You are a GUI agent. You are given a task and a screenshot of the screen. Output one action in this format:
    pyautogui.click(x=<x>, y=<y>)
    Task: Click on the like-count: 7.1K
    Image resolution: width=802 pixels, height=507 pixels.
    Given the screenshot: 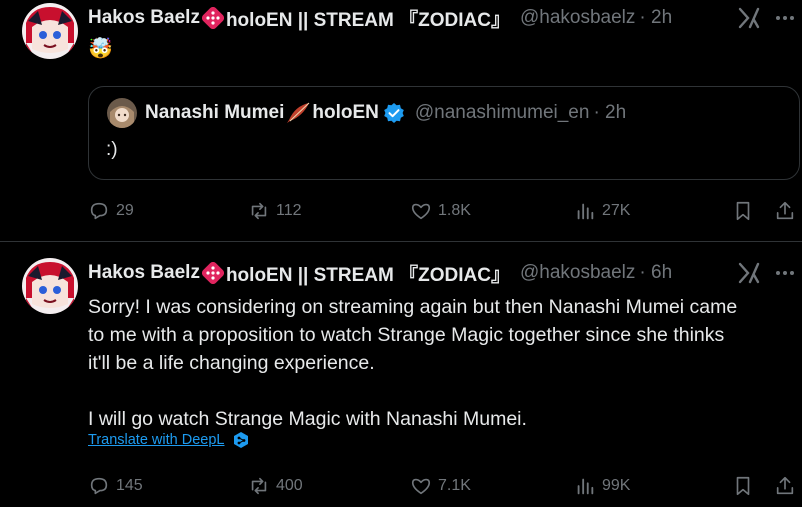 What is the action you would take?
    pyautogui.click(x=454, y=485)
    